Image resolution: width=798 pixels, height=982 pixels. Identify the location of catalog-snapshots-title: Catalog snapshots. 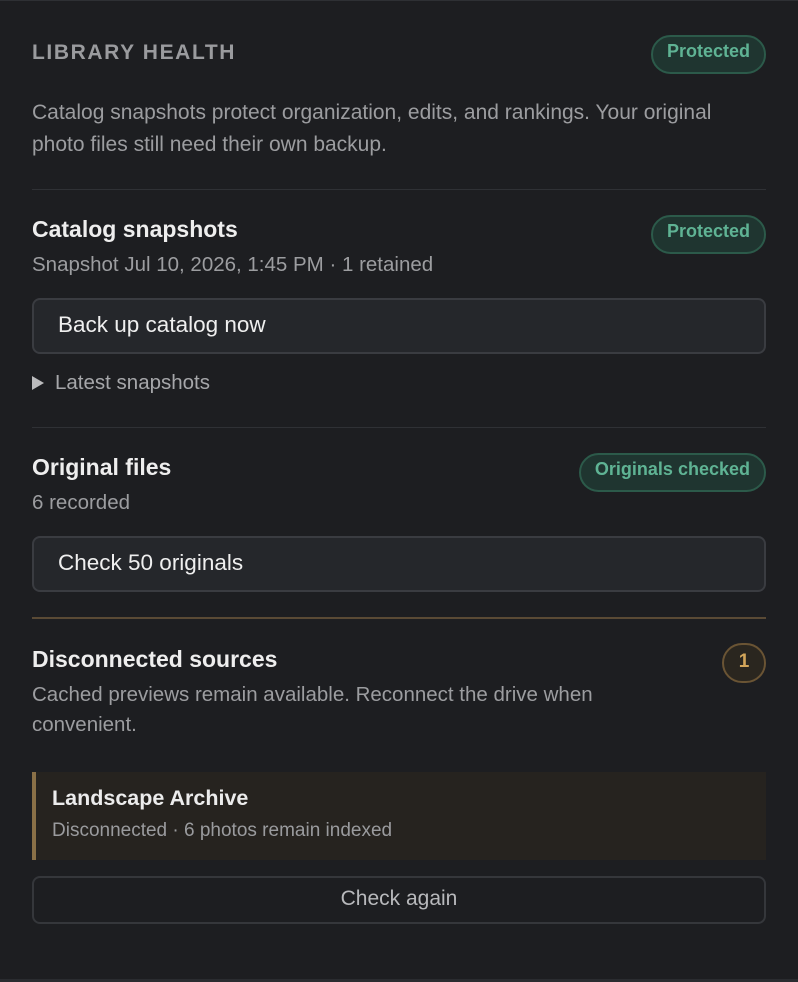
(135, 229).